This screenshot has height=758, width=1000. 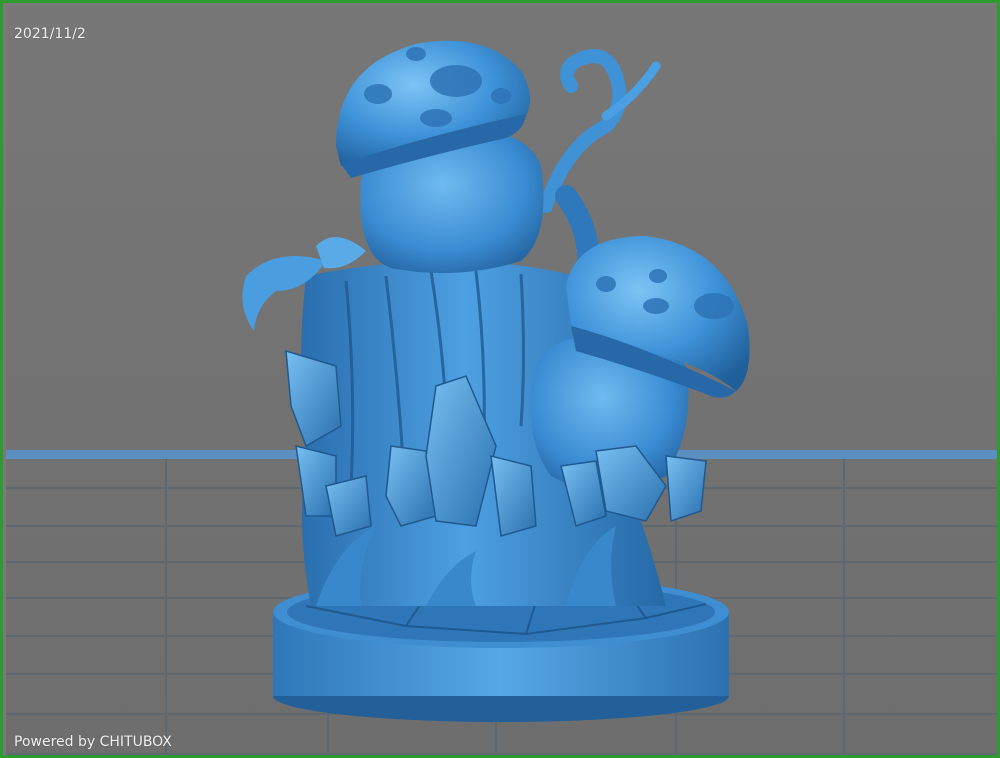 What do you see at coordinates (440, 157) in the screenshot?
I see `model-top-mushroom` at bounding box center [440, 157].